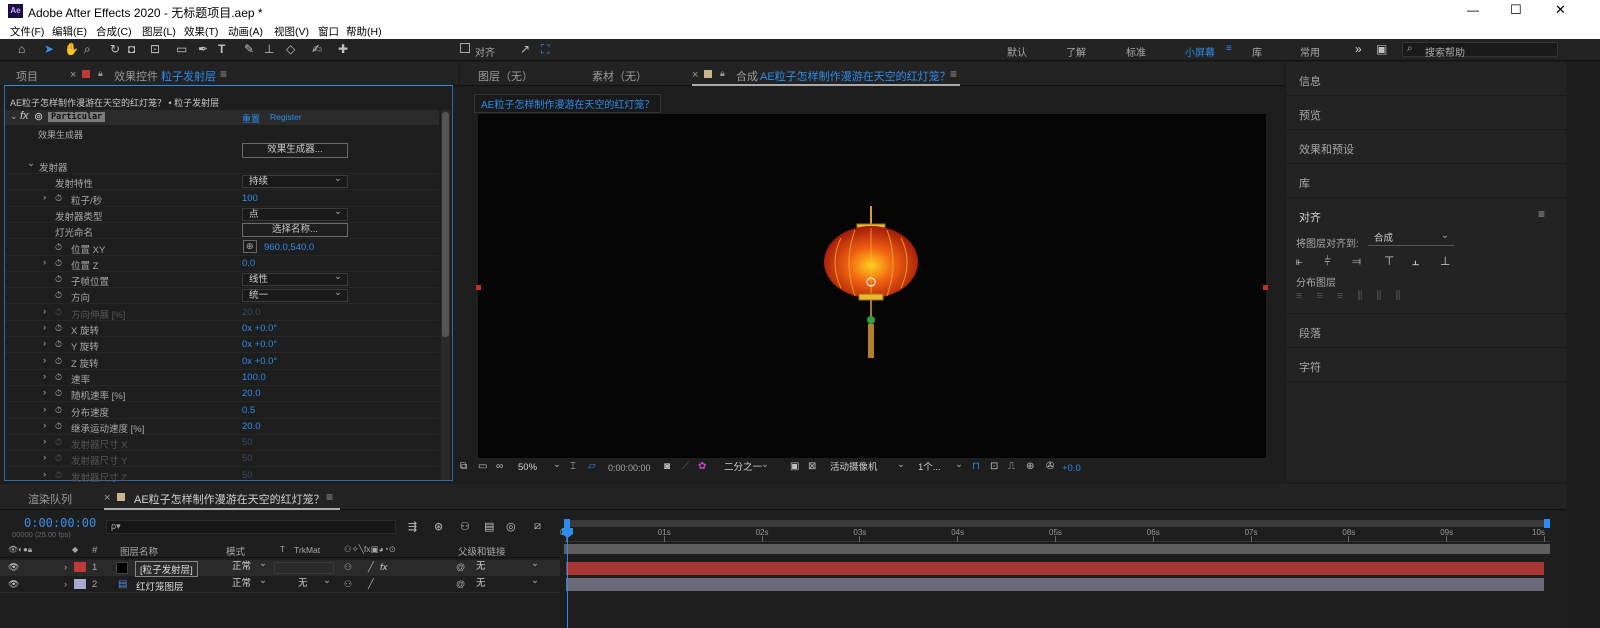 The image size is (1600, 628). Describe the element at coordinates (222, 459) in the screenshot. I see `parameter-row: › ⏱︎ 发射器尺寸 Y 50` at that location.